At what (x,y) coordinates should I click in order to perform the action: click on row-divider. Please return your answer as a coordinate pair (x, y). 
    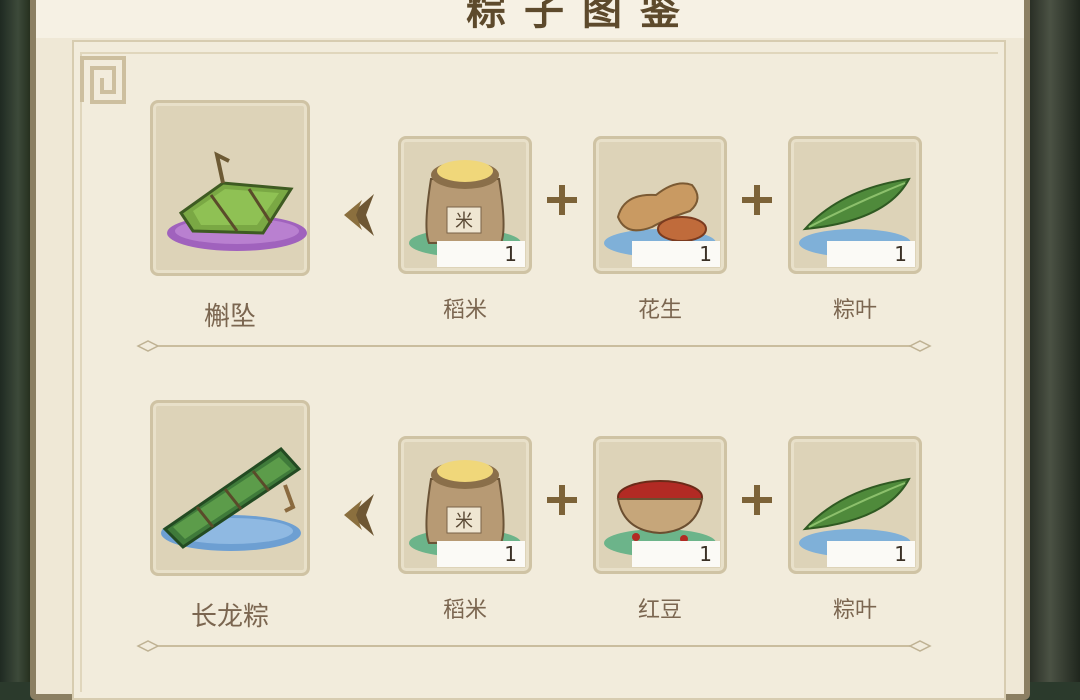
    Looking at the image, I should click on (534, 646).